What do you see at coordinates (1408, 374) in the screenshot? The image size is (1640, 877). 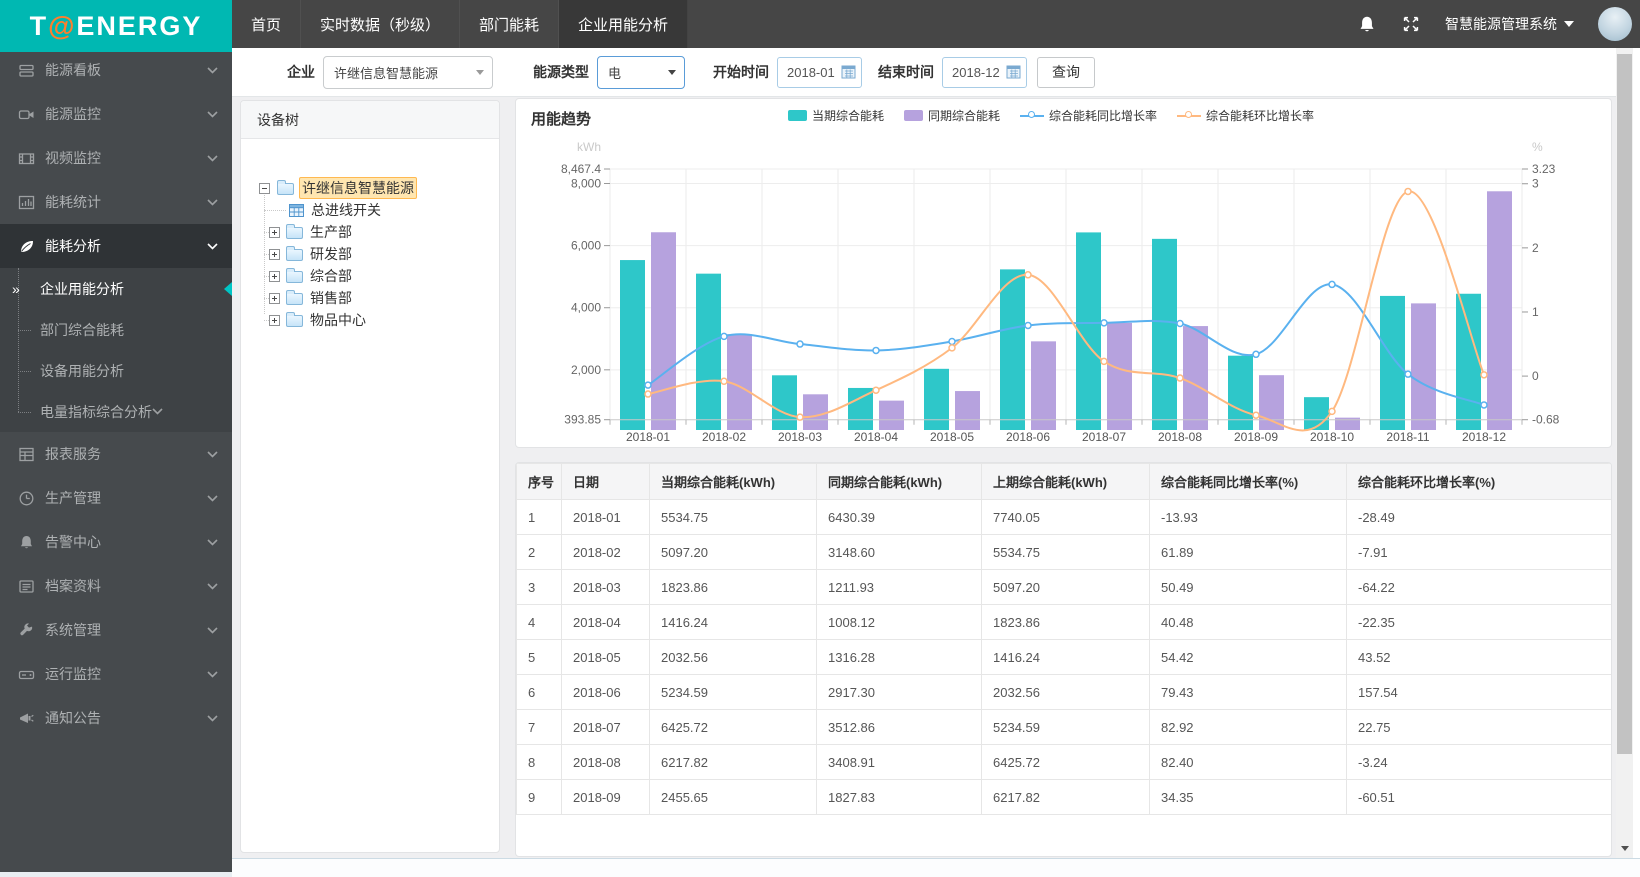 I see `point-综合能耗同比增长率-2018-11` at bounding box center [1408, 374].